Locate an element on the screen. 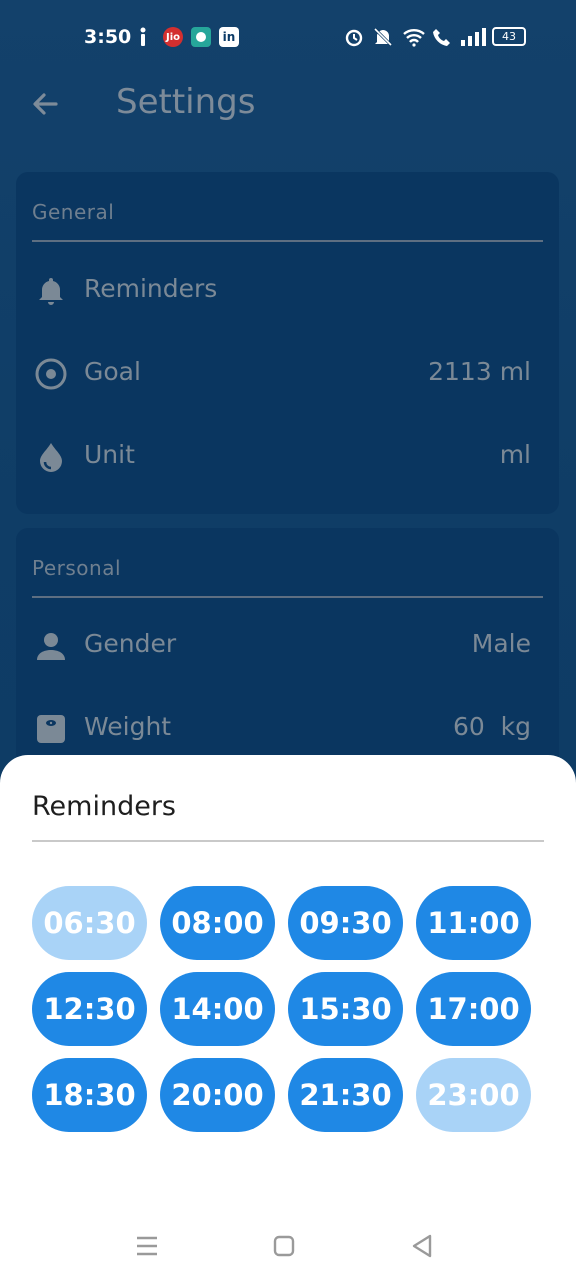 This screenshot has width=576, height=1280. settings-row-weight: Weight 60 kg is located at coordinates (287, 728).